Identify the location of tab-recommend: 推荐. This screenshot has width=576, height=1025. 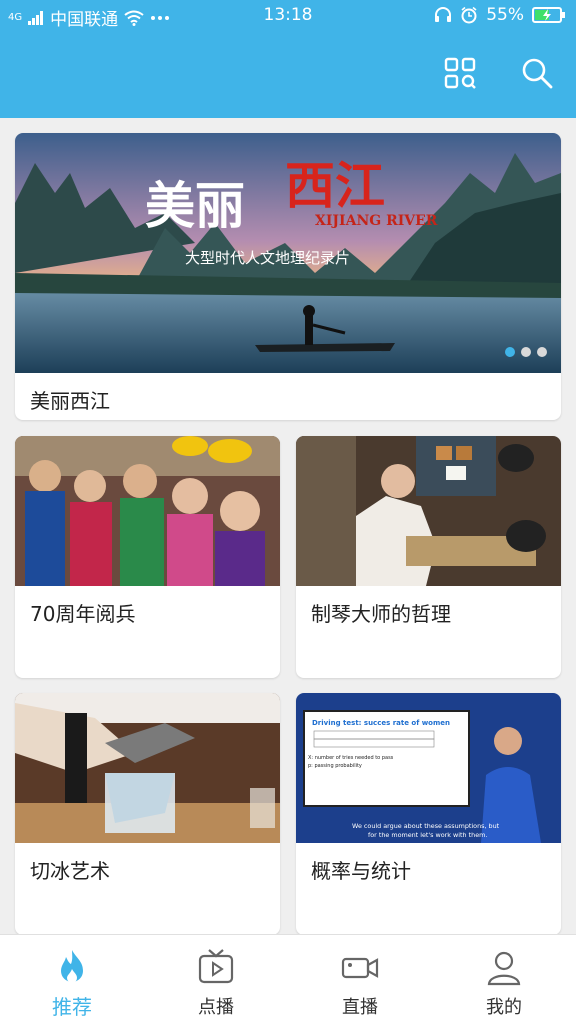
(72, 980).